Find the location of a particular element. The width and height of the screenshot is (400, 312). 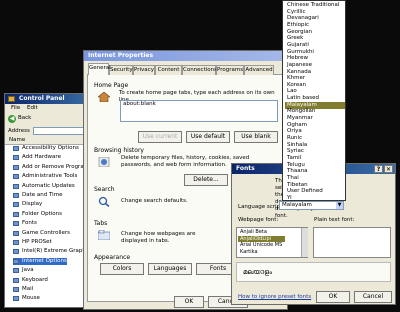

back-button: ◀ Back is located at coordinates (22, 119).